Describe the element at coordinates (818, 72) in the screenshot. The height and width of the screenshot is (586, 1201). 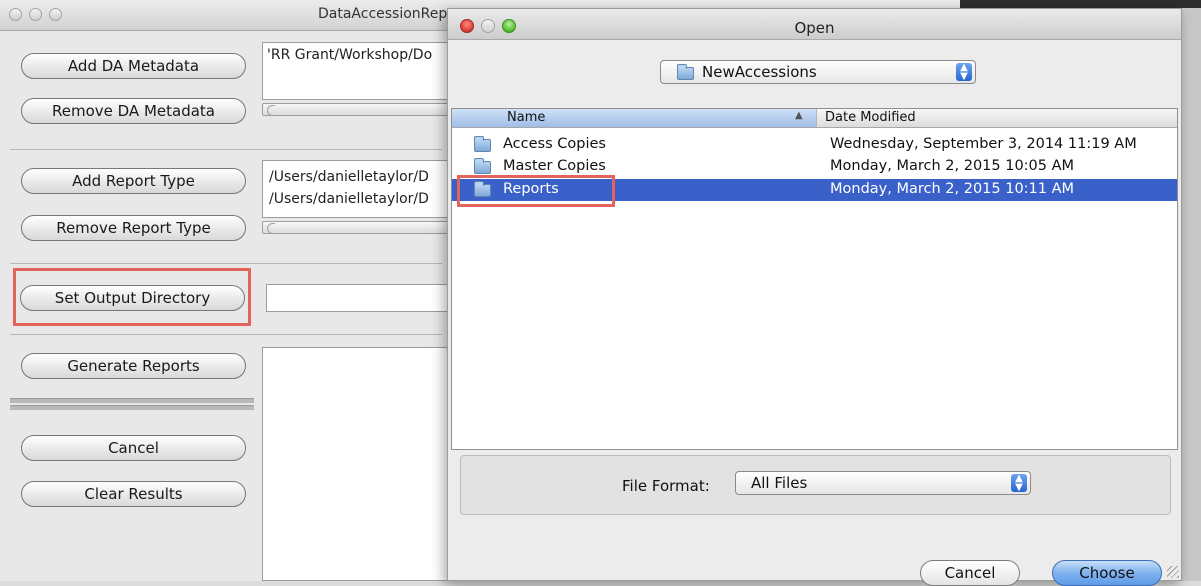
I see `location-popup: NewAccessions ▲ ▼` at that location.